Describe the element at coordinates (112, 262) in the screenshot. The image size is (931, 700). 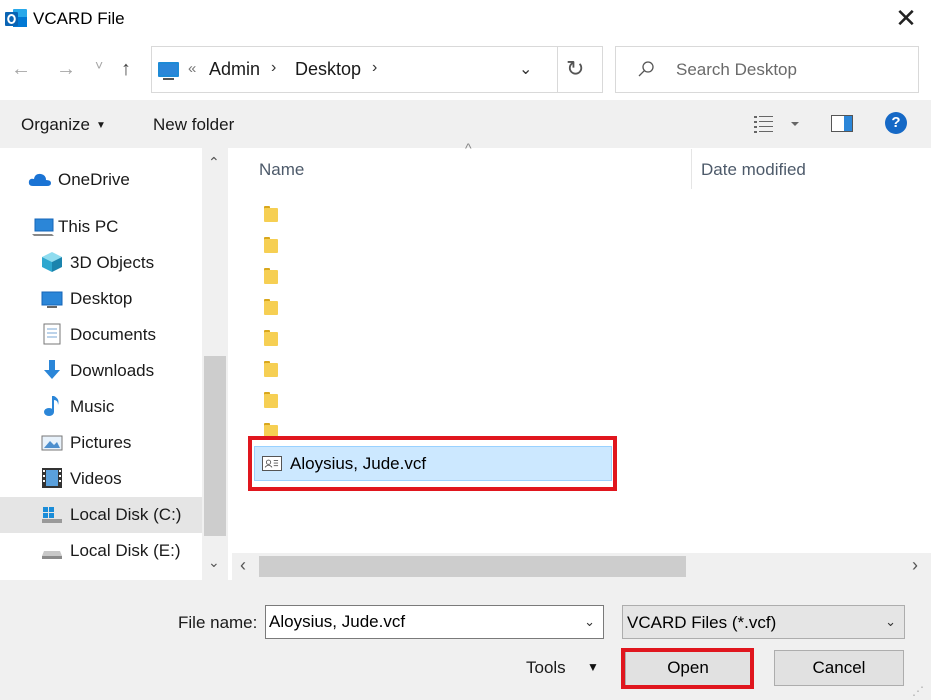
I see `nav-item-label: 3D Objects` at that location.